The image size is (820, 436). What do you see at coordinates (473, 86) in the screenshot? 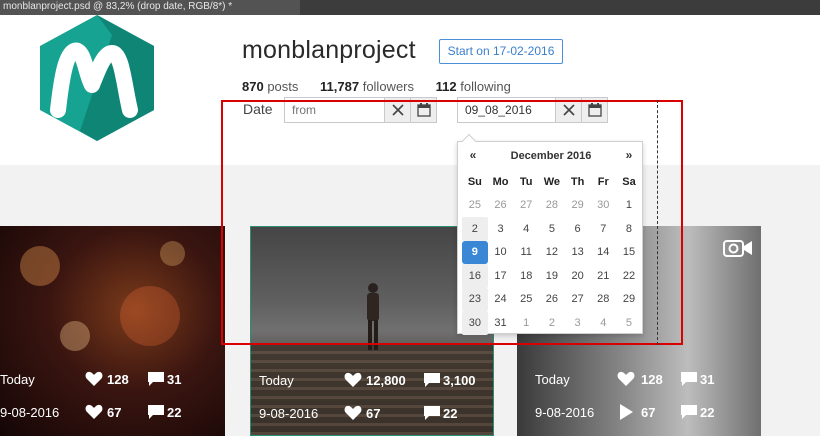
I see `stat-following: 112 following` at bounding box center [473, 86].